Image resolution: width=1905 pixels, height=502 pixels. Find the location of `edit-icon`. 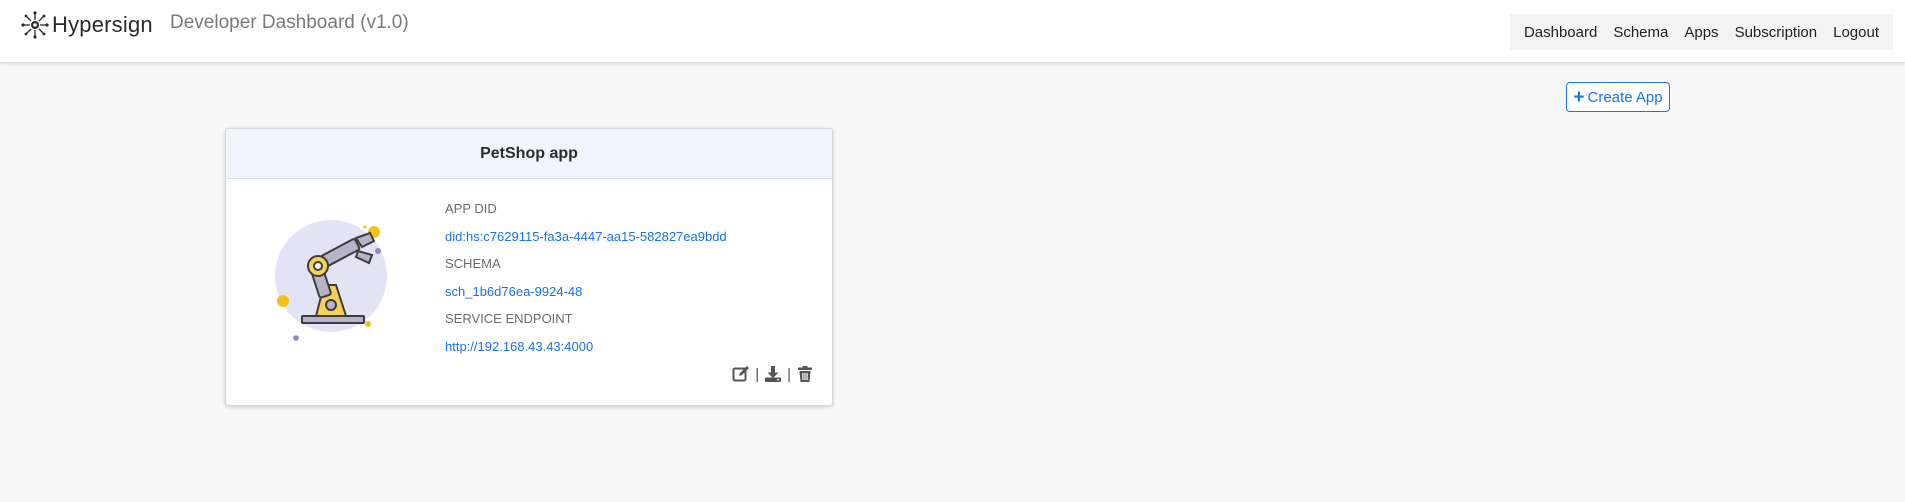

edit-icon is located at coordinates (741, 374).